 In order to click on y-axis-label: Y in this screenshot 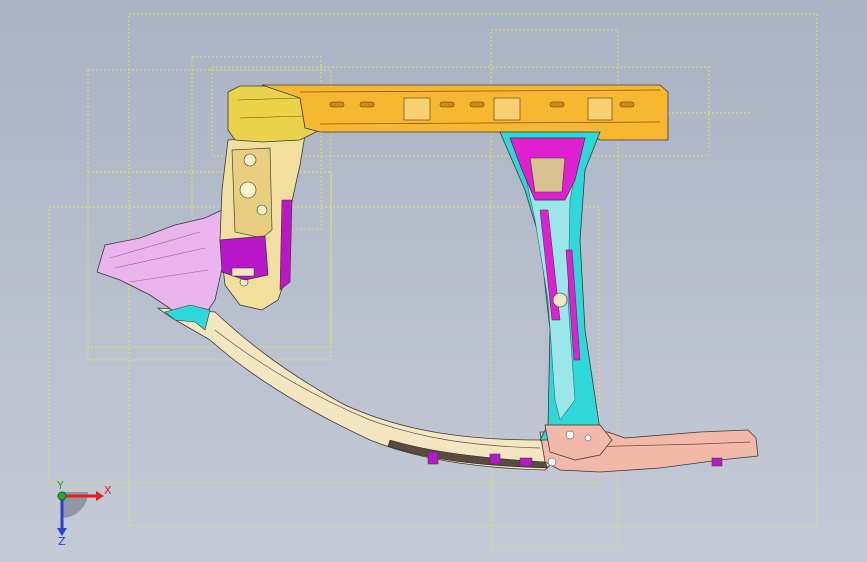, I will do `click(60, 485)`.